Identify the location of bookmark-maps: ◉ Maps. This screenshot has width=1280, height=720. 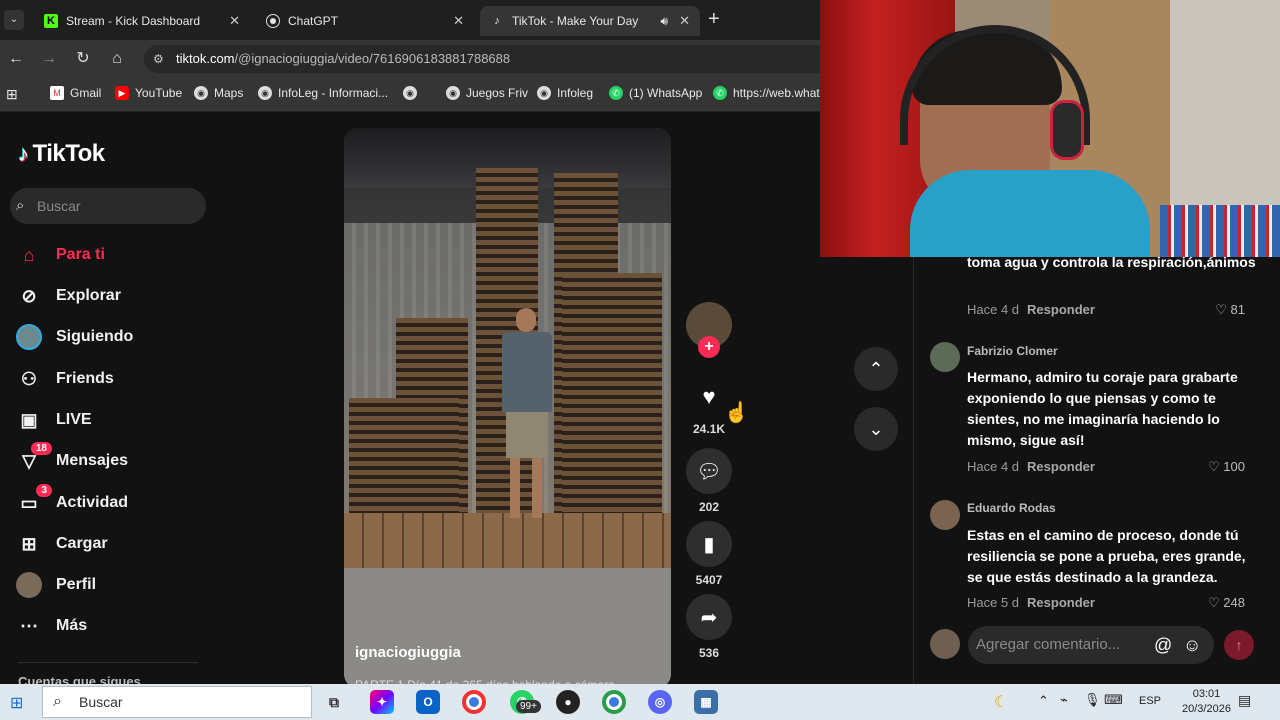
(218, 93).